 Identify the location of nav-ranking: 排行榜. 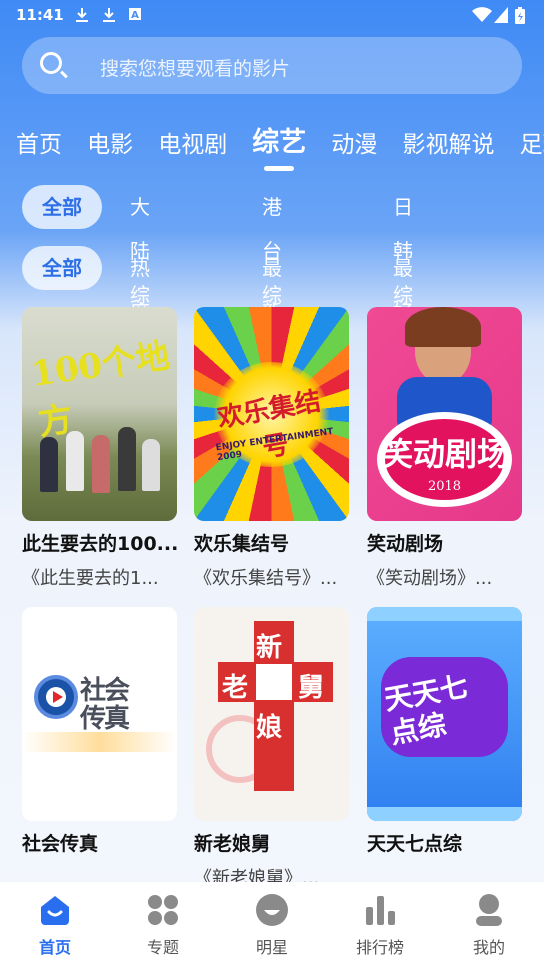
(380, 925).